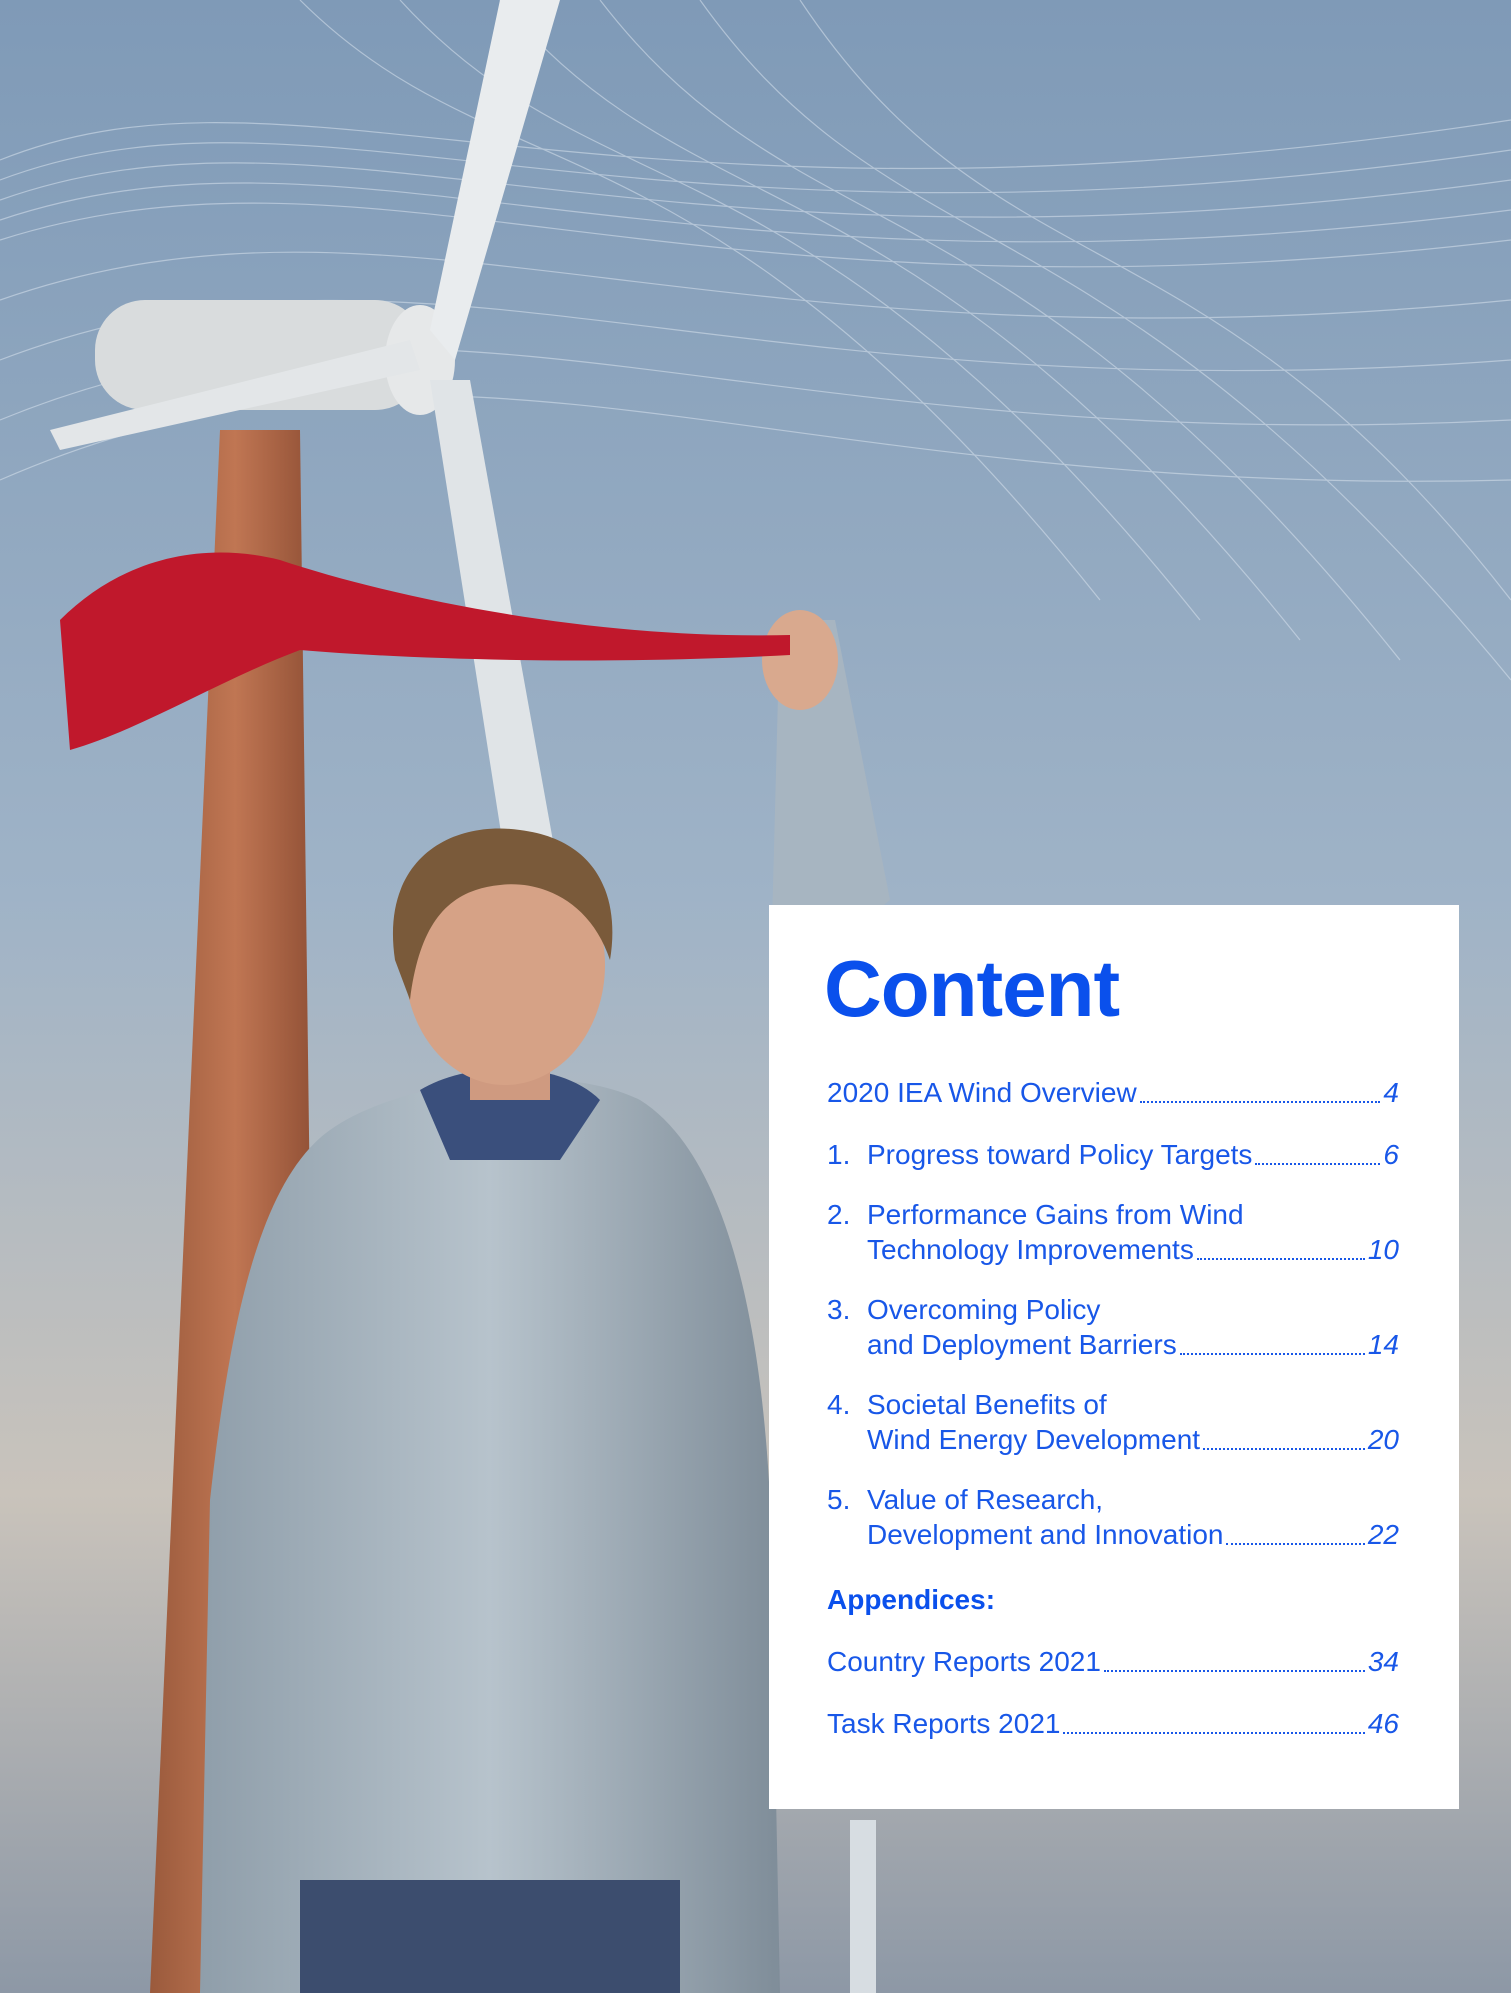 This screenshot has height=1993, width=1511. What do you see at coordinates (839, 1499) in the screenshot?
I see `toc-section-number: 5.` at bounding box center [839, 1499].